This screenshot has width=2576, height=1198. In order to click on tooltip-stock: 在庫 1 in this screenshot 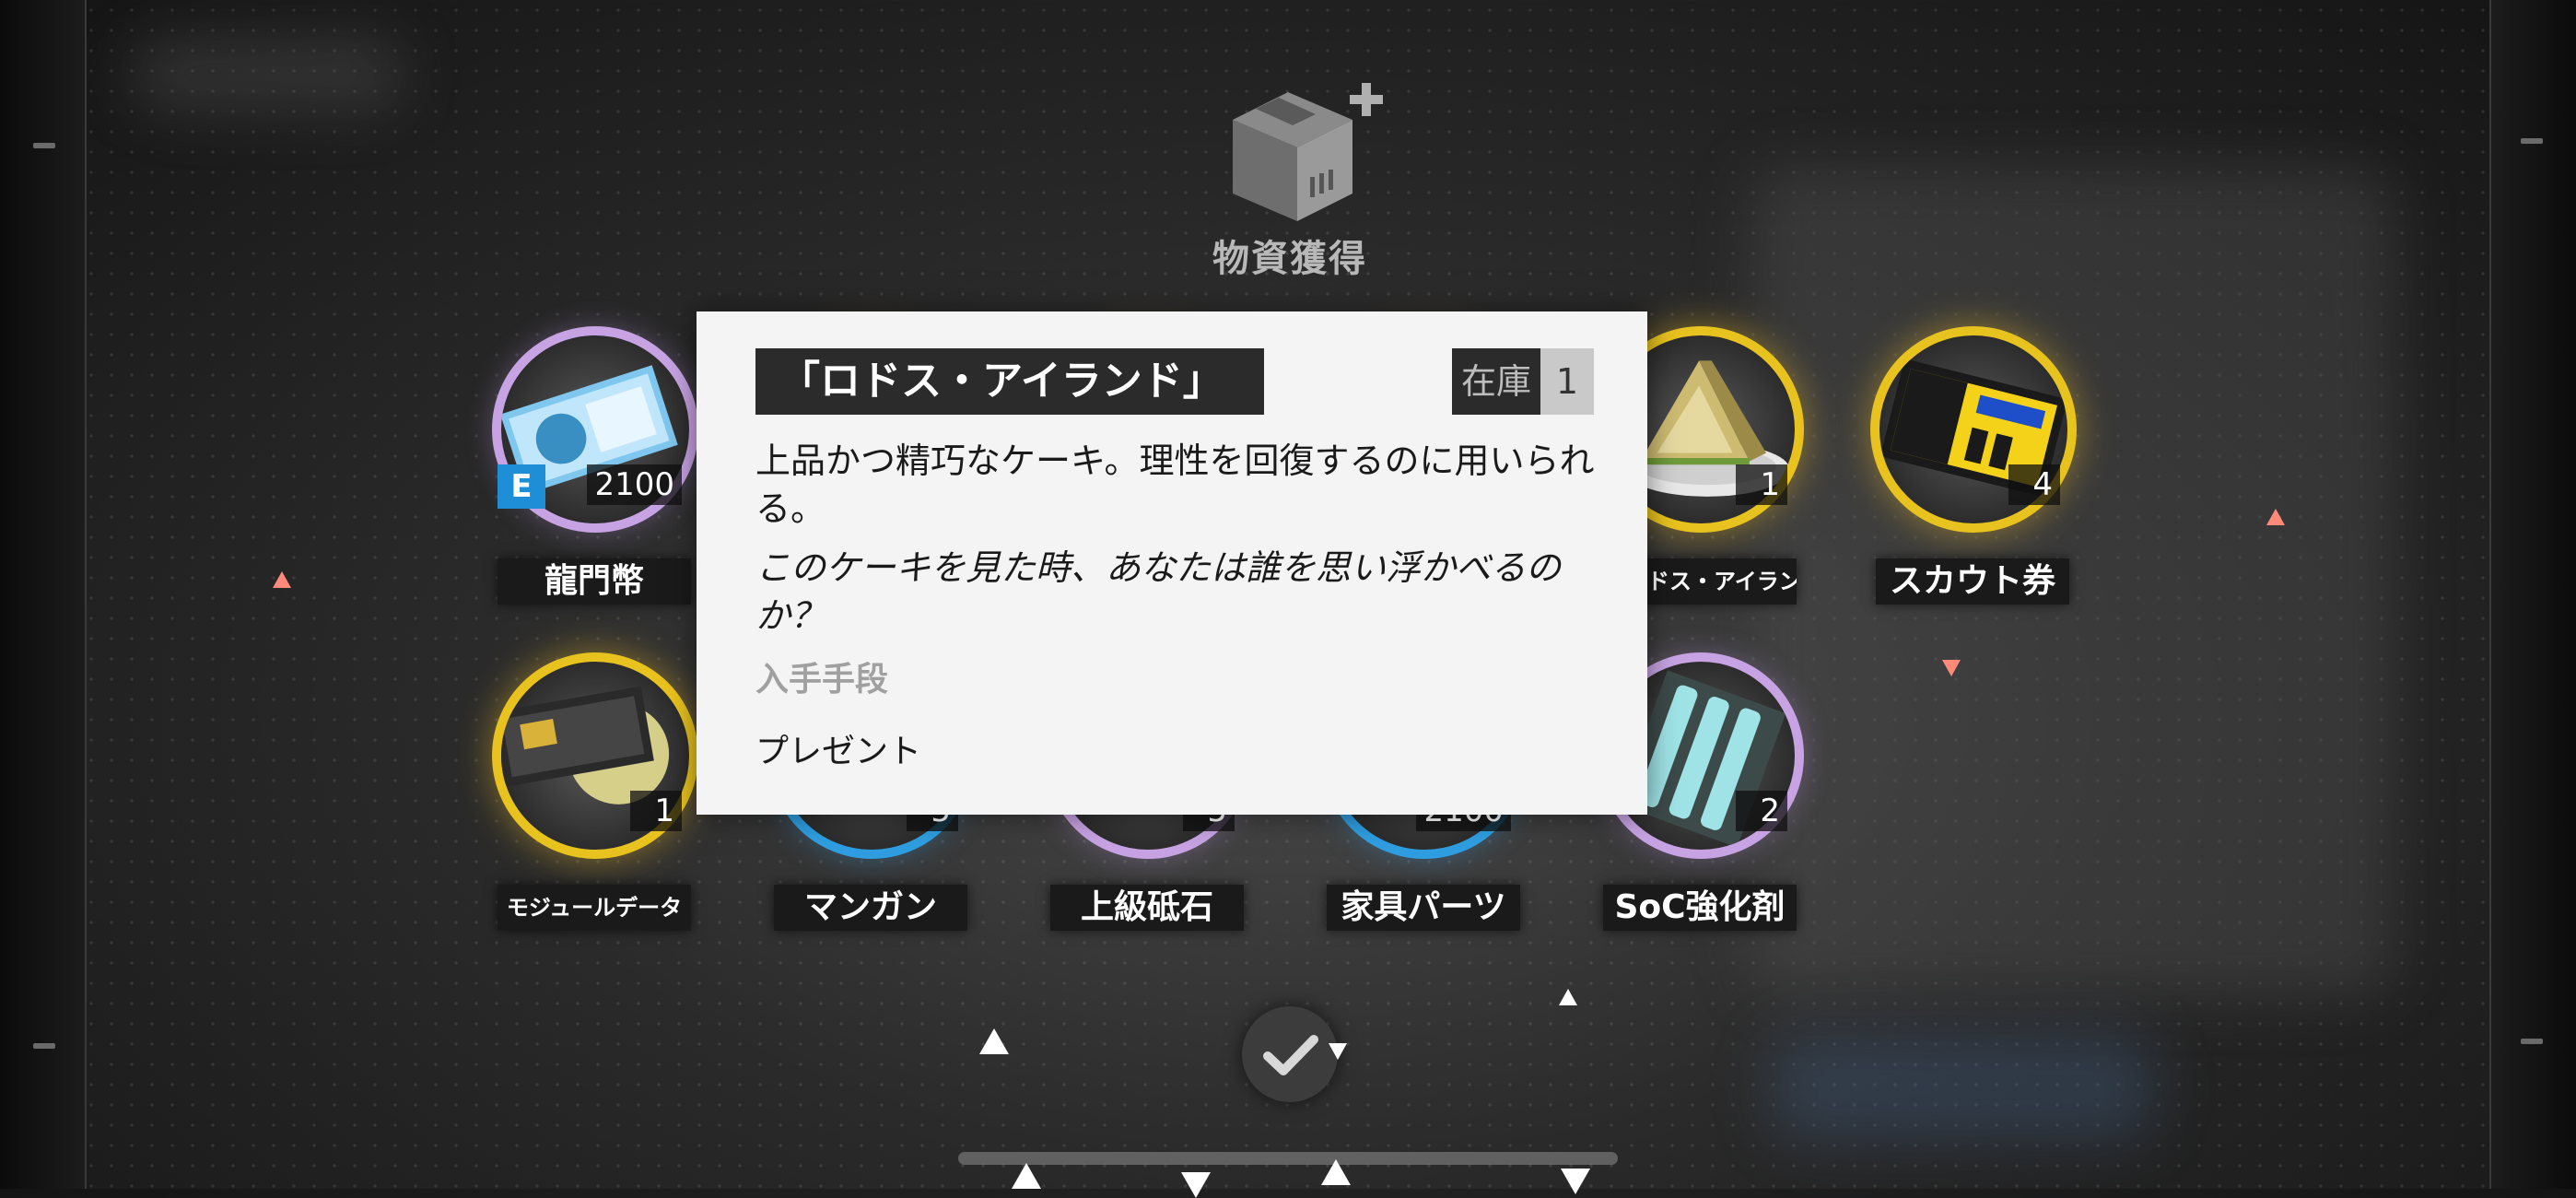, I will do `click(1522, 381)`.